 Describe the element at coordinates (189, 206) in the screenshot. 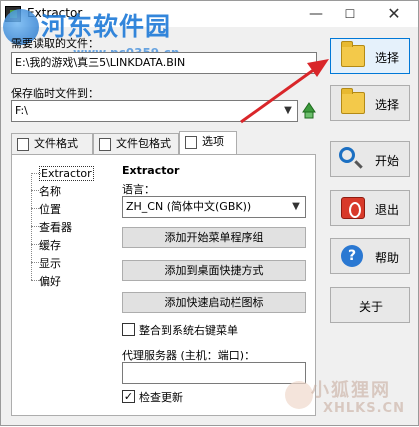

I see `language-value: ZH_CN (简体中文(GBK))` at that location.